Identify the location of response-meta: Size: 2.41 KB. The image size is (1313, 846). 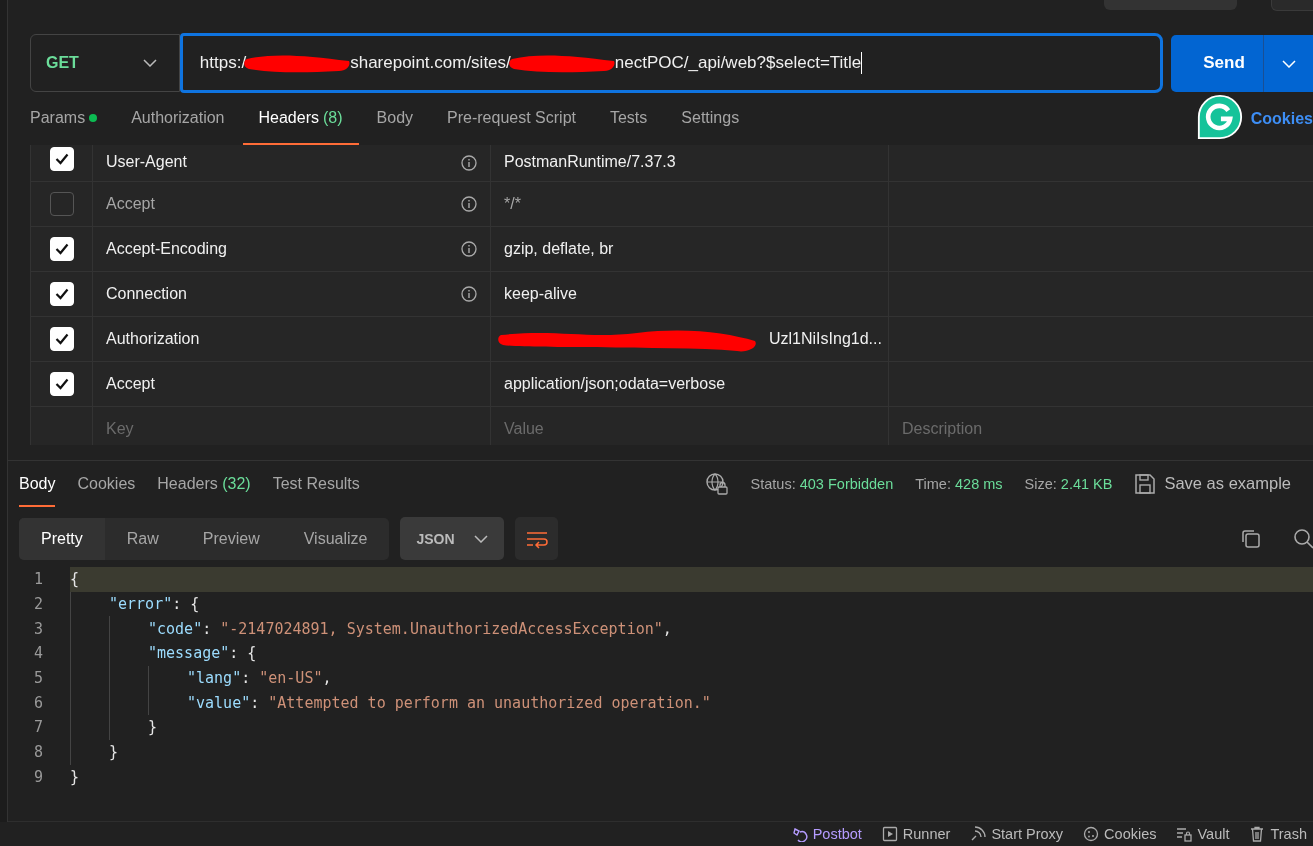
(1068, 483).